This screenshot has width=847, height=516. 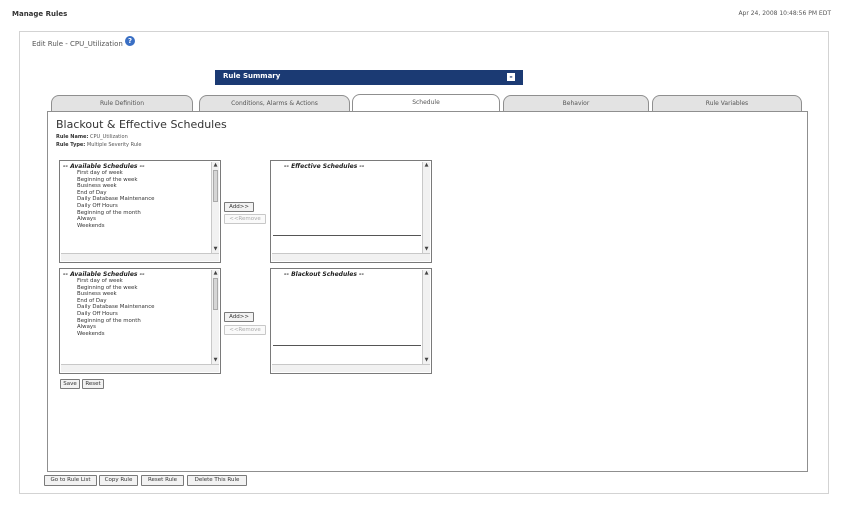 What do you see at coordinates (576, 103) in the screenshot?
I see `tab-behavior: Behavior` at bounding box center [576, 103].